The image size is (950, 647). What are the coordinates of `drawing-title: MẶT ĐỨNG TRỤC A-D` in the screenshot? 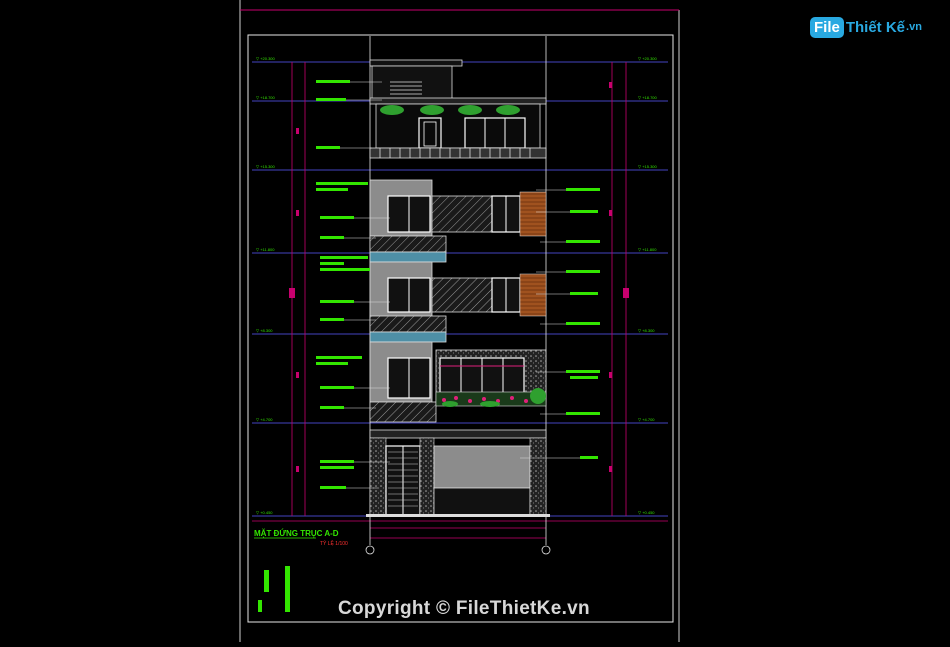 It's located at (296, 533).